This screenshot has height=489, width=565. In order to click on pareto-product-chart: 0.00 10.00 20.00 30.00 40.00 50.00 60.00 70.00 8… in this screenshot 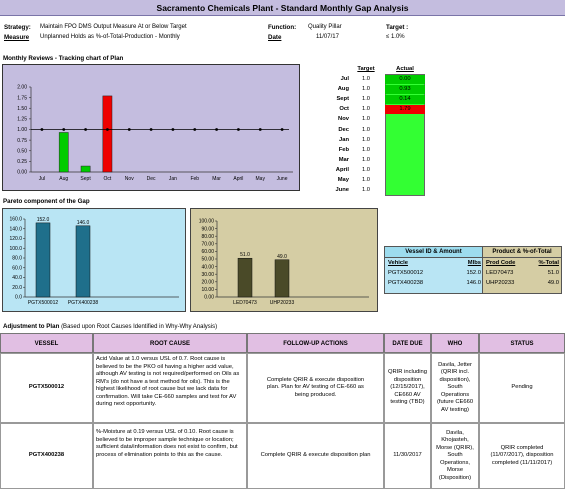, I will do `click(284, 260)`.